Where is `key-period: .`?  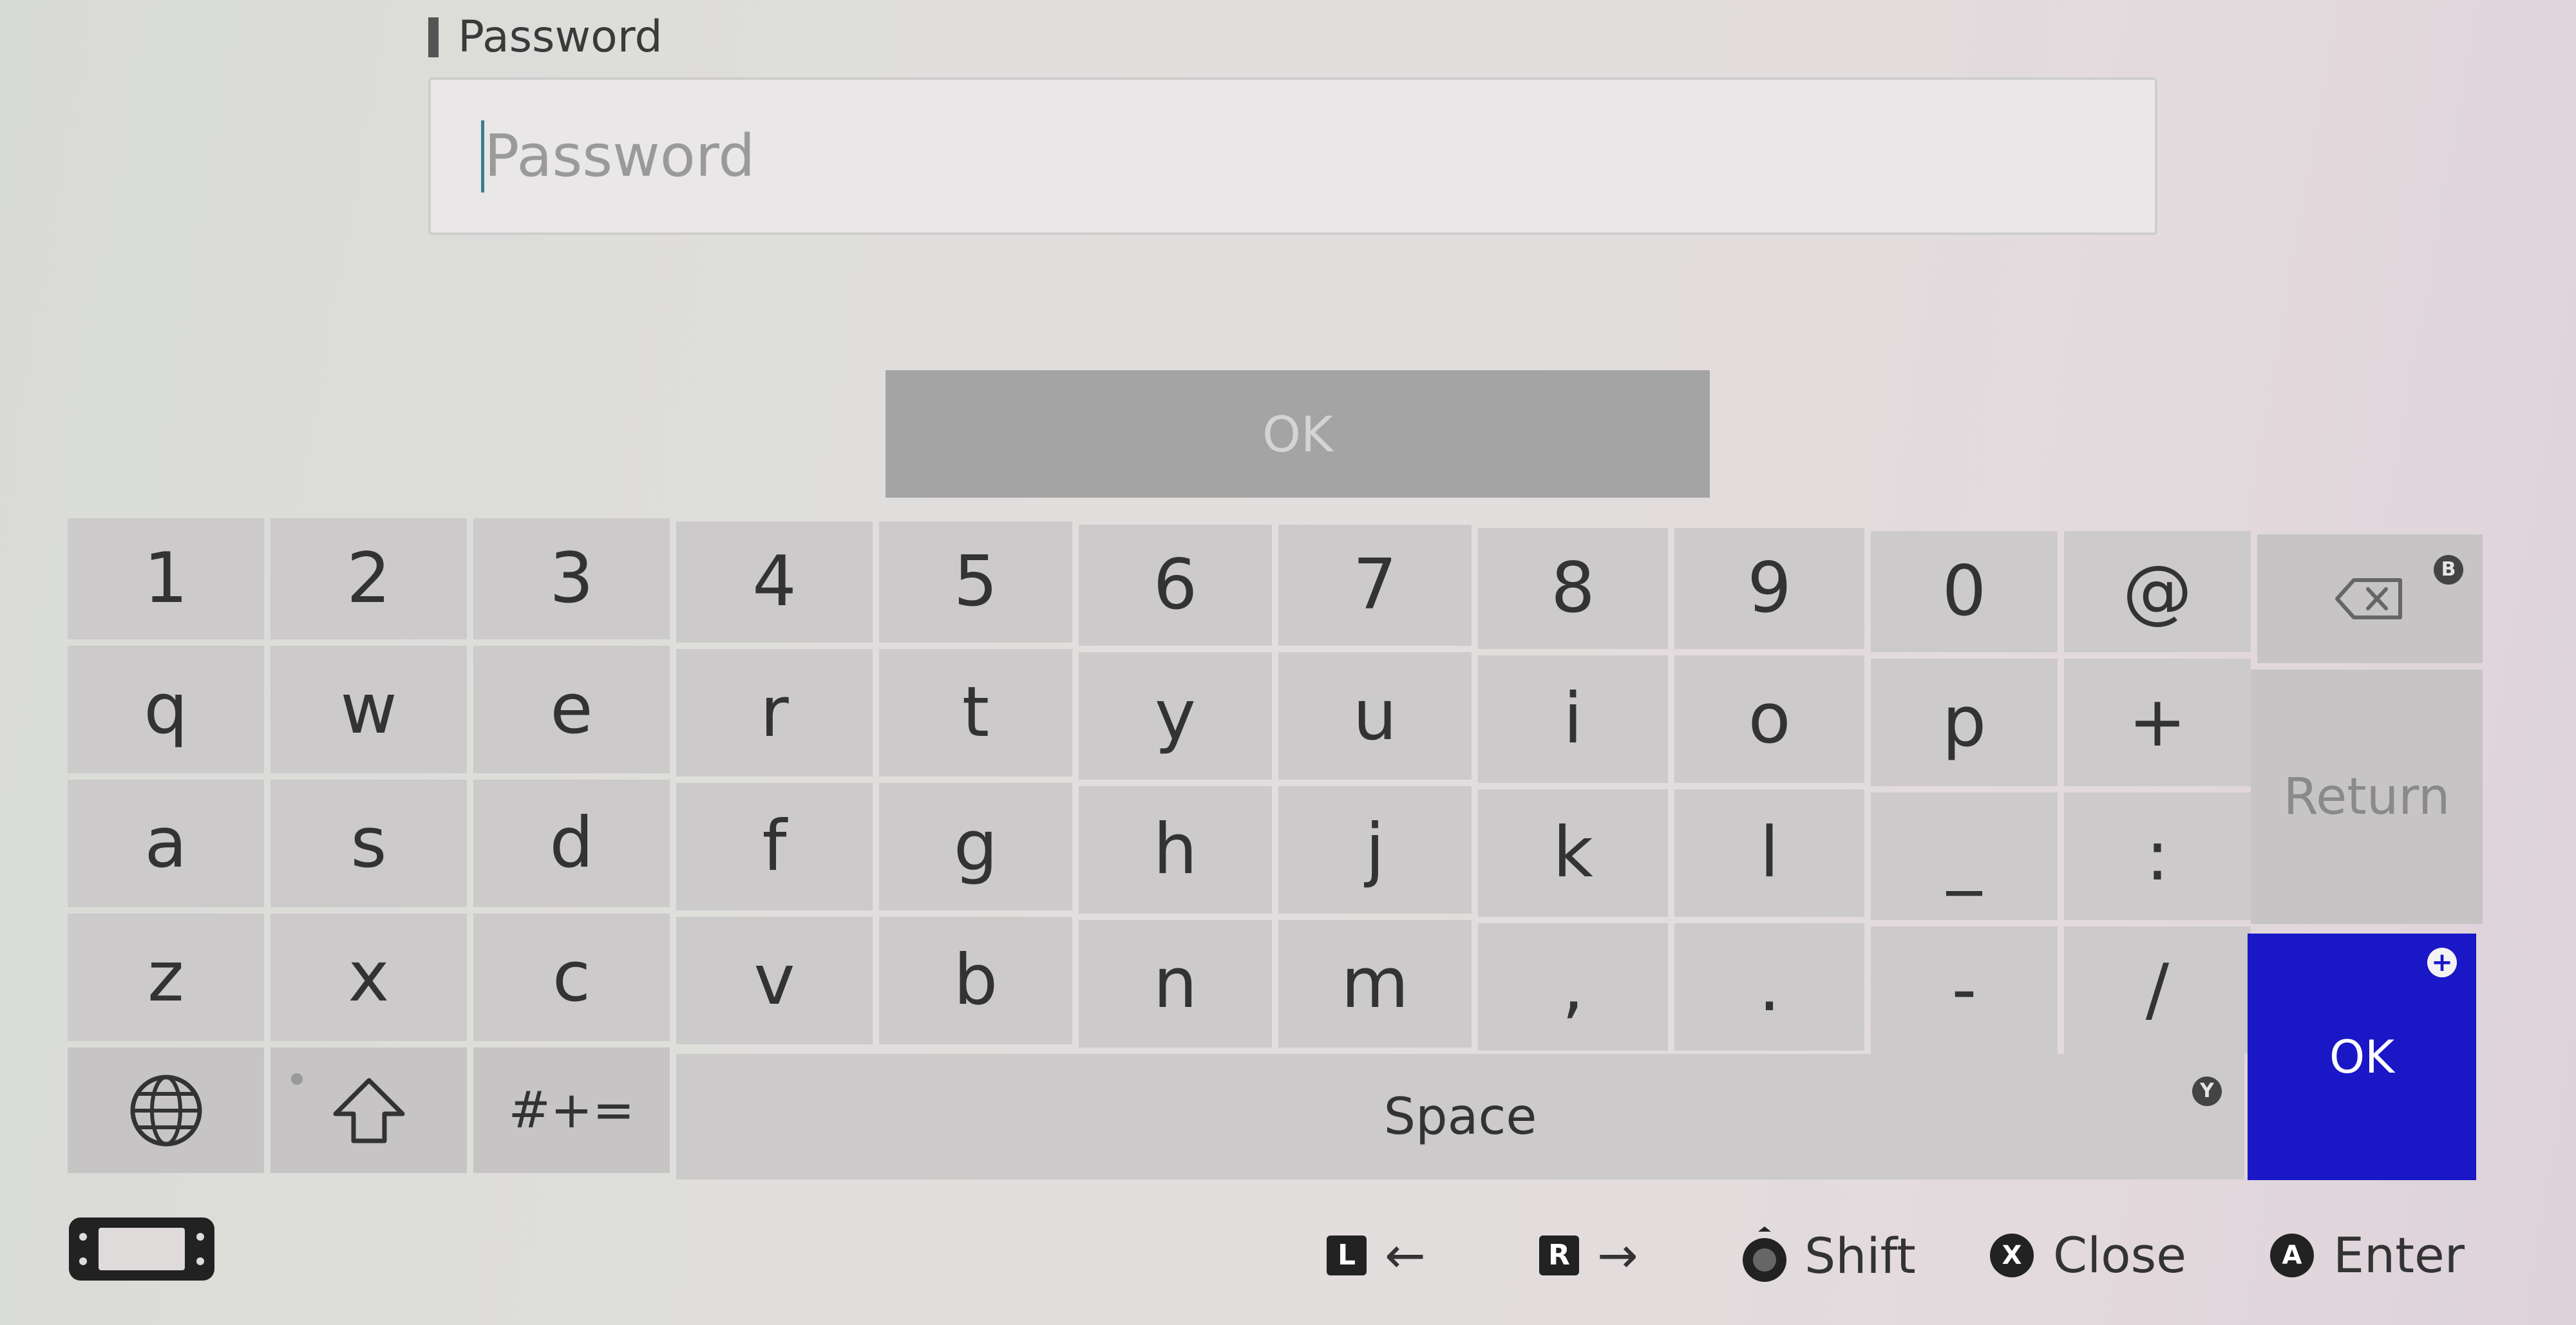 key-period: . is located at coordinates (1769, 987).